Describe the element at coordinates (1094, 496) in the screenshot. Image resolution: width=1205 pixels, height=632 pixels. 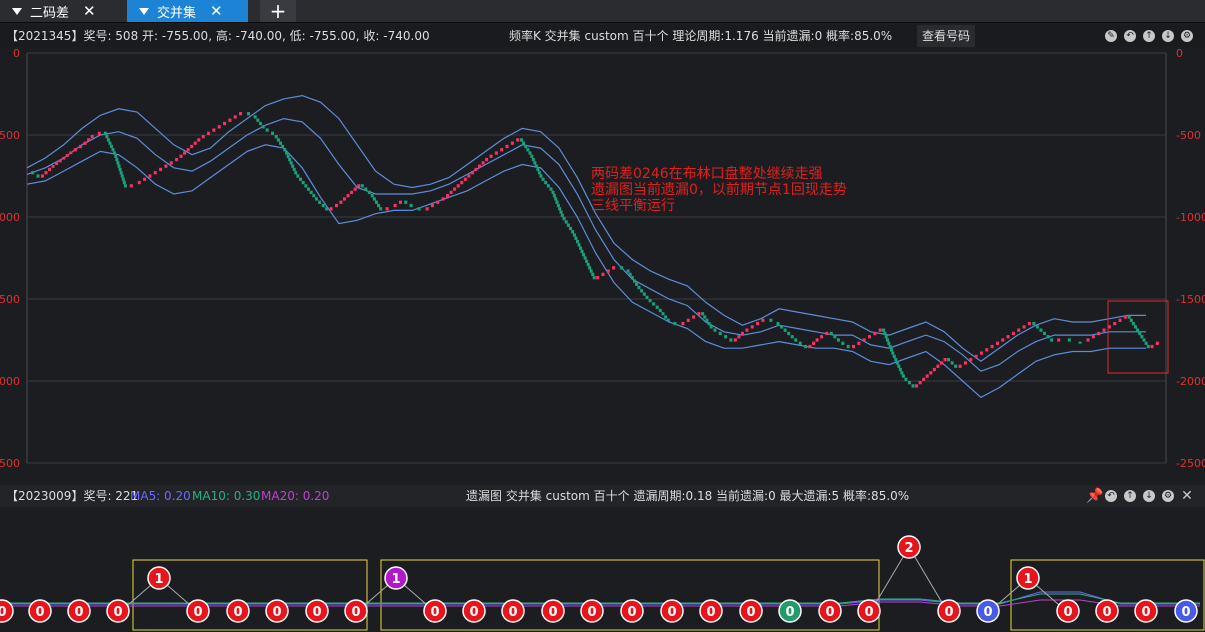
I see `pin-icon: 📌` at that location.